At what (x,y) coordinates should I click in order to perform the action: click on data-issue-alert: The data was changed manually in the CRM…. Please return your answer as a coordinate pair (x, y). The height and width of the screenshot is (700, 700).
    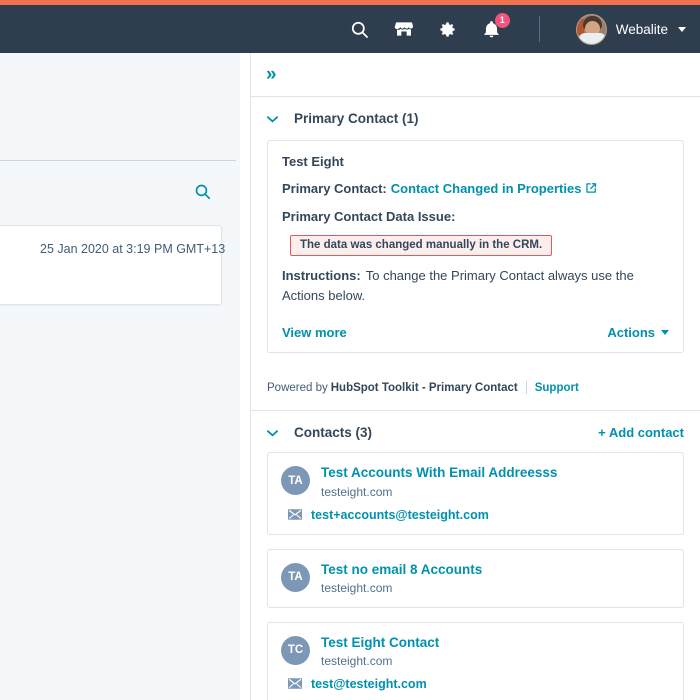
    Looking at the image, I should click on (421, 246).